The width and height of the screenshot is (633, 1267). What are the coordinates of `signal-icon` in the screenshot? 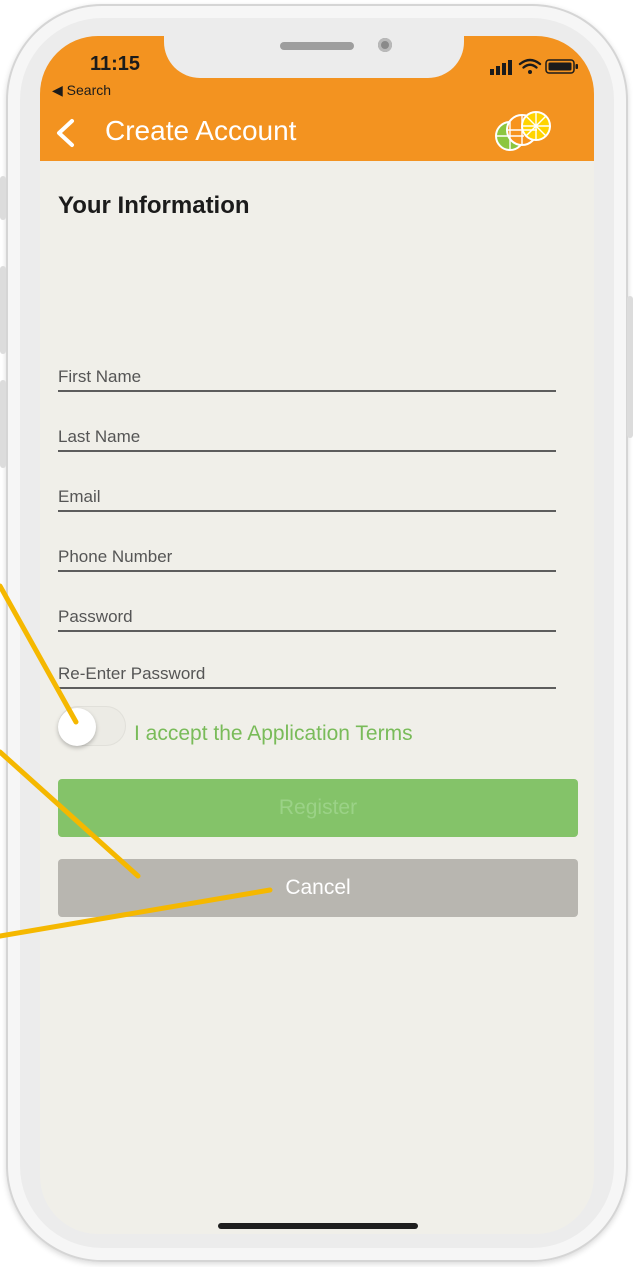 It's located at (501, 67).